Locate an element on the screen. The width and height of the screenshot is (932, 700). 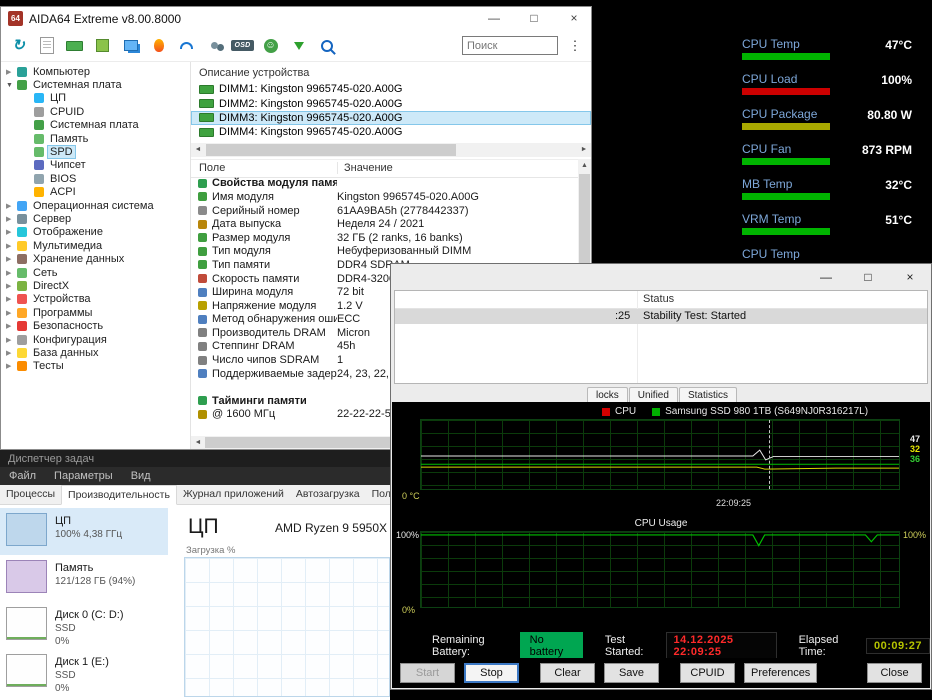
tree-item-database: База данных is located at coordinates (95, 352).